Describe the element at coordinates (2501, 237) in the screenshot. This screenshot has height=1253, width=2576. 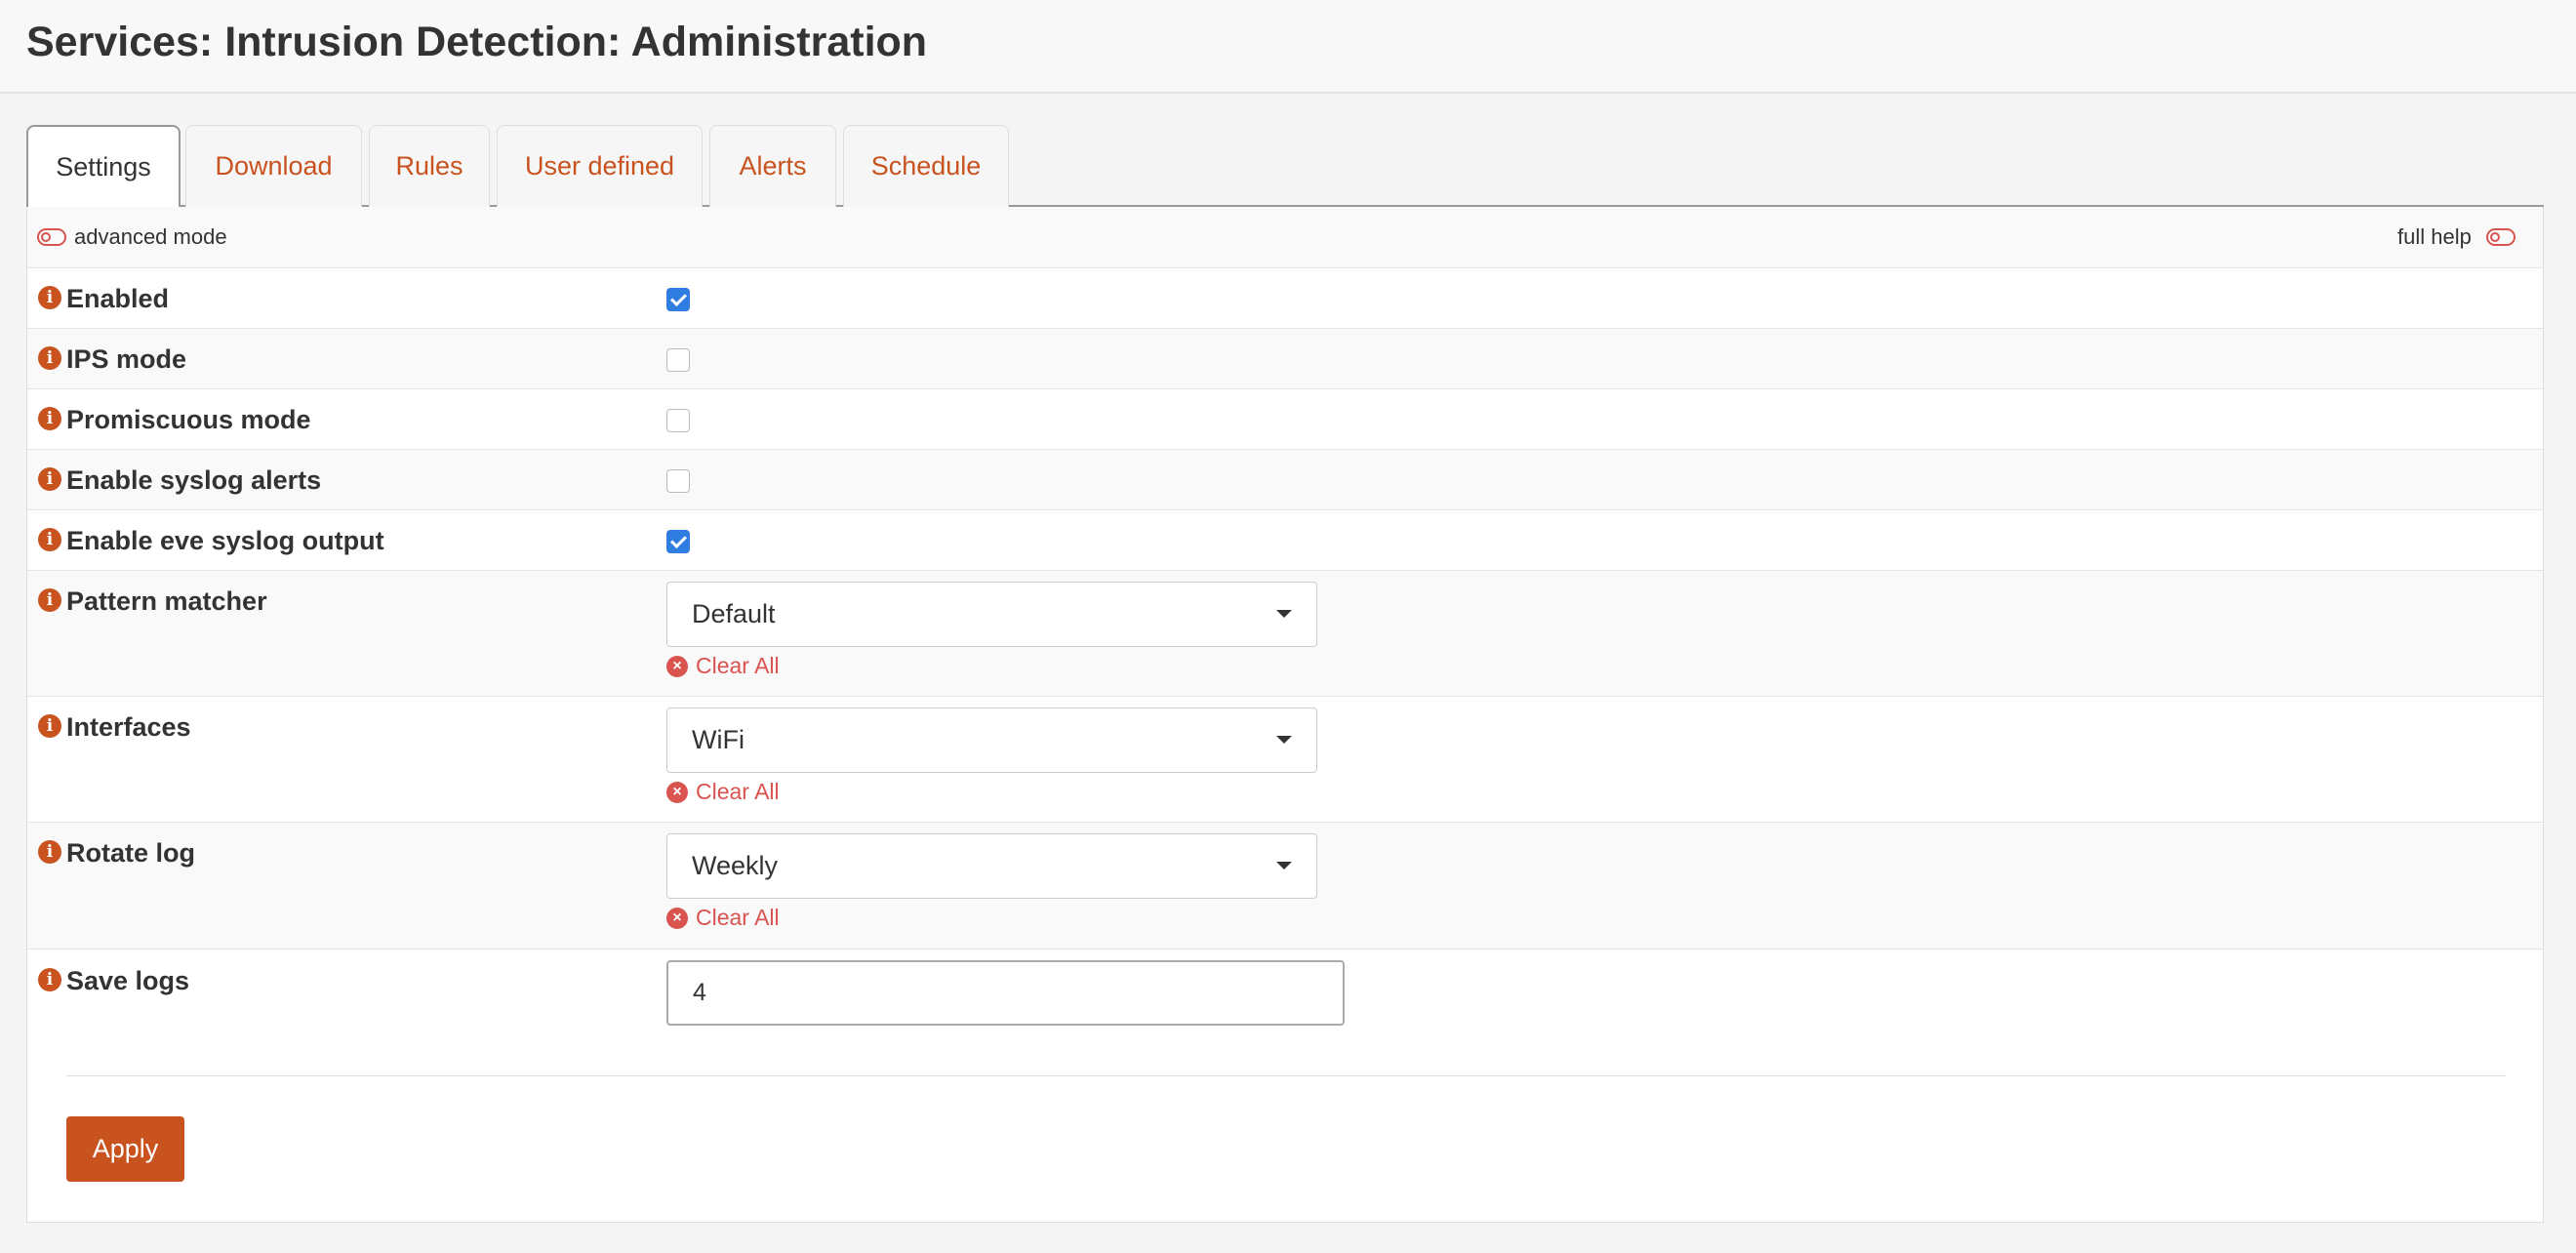
I see `full-help-toggle-icon` at that location.